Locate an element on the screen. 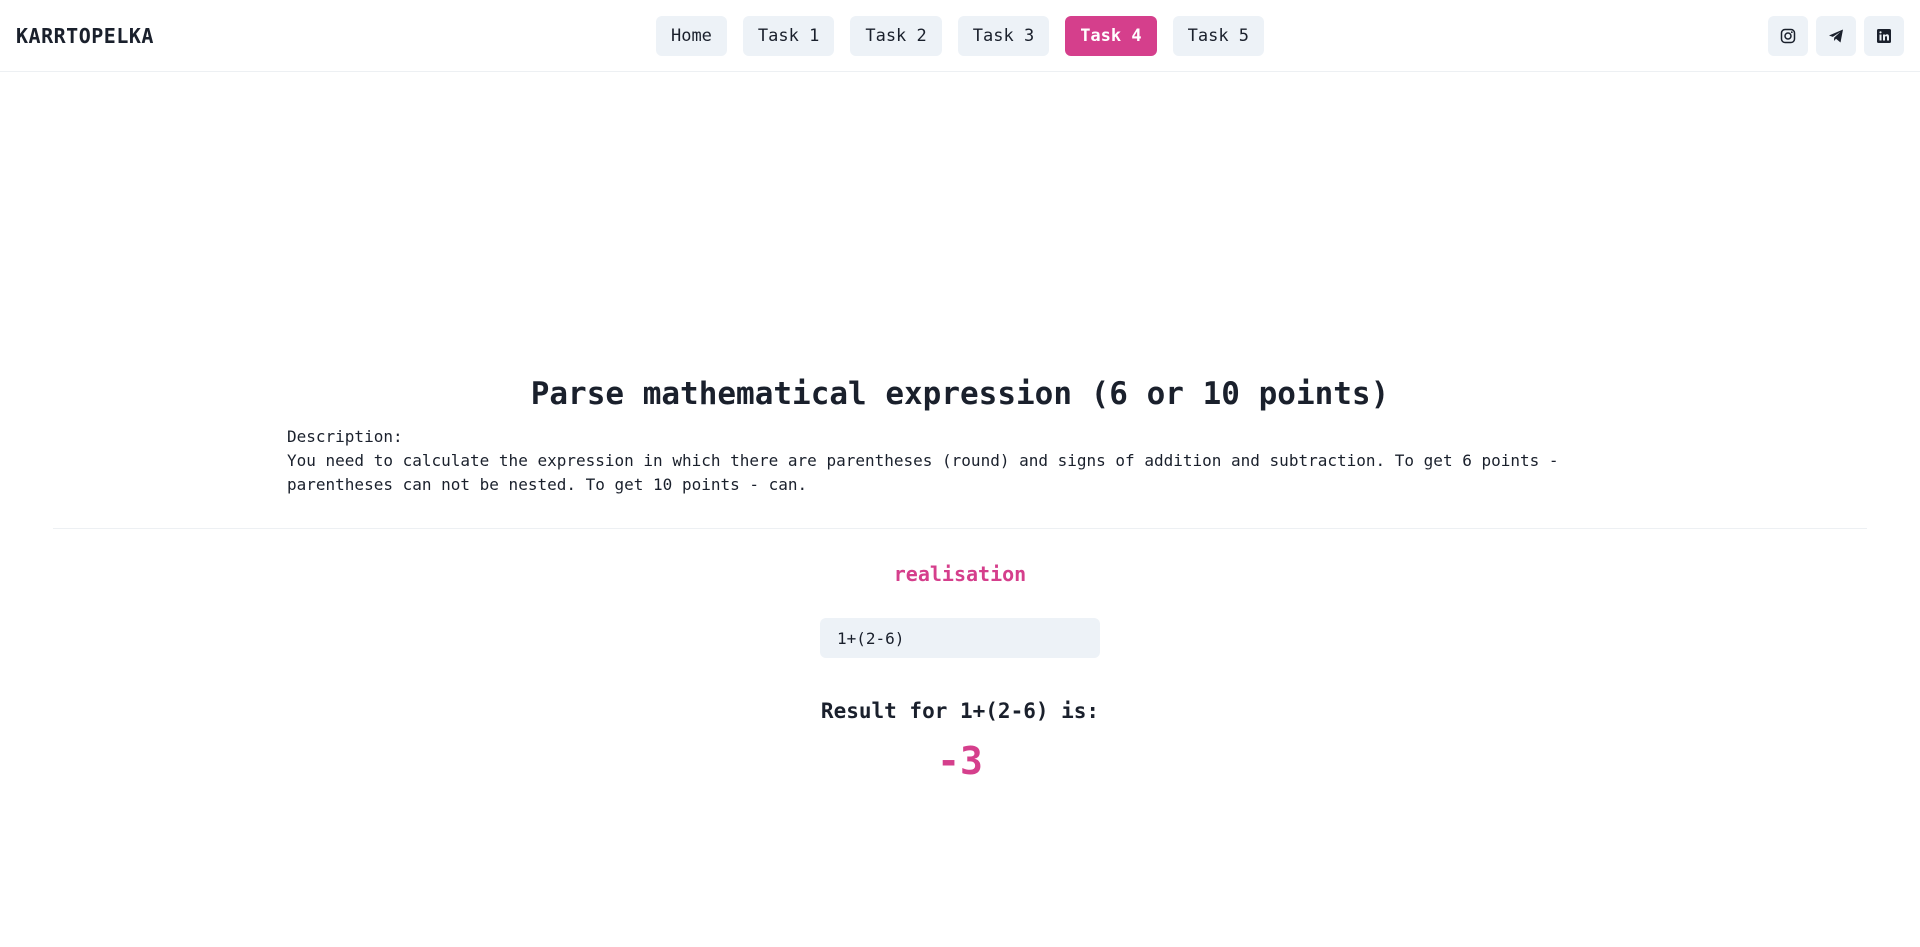  expression-input is located at coordinates (960, 638).